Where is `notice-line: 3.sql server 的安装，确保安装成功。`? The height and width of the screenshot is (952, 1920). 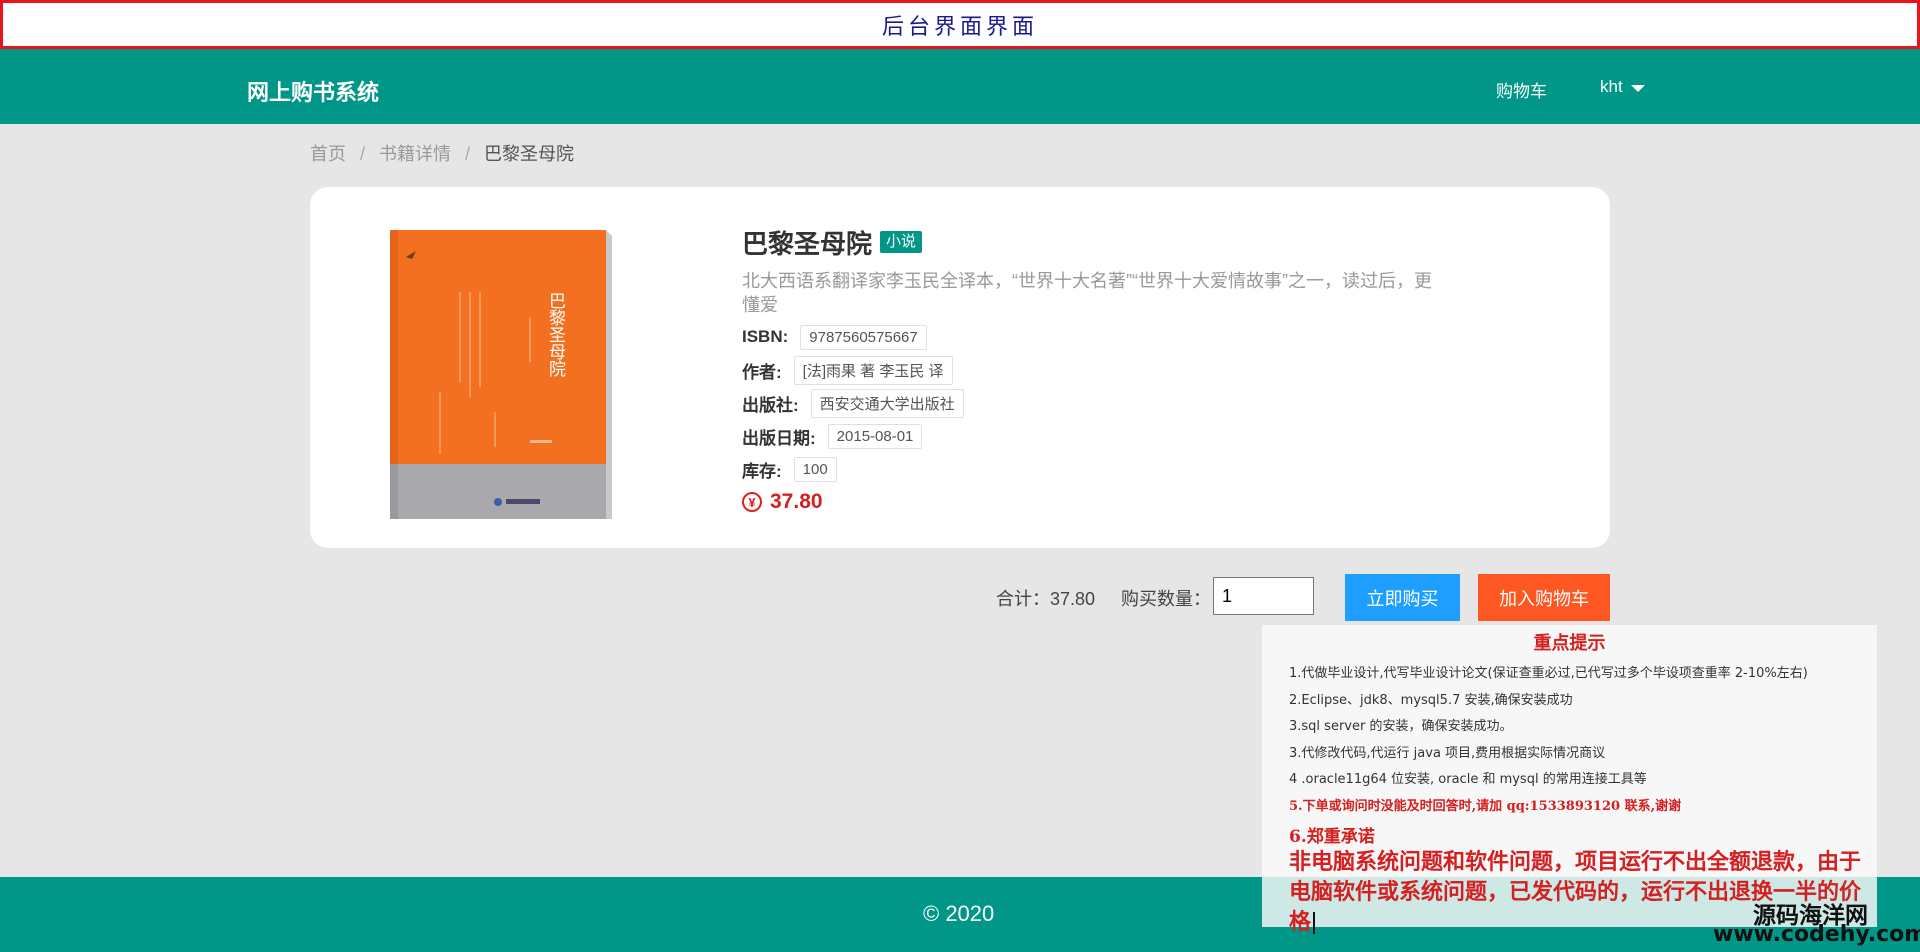 notice-line: 3.sql server 的安装，确保安装成功。 is located at coordinates (1401, 726).